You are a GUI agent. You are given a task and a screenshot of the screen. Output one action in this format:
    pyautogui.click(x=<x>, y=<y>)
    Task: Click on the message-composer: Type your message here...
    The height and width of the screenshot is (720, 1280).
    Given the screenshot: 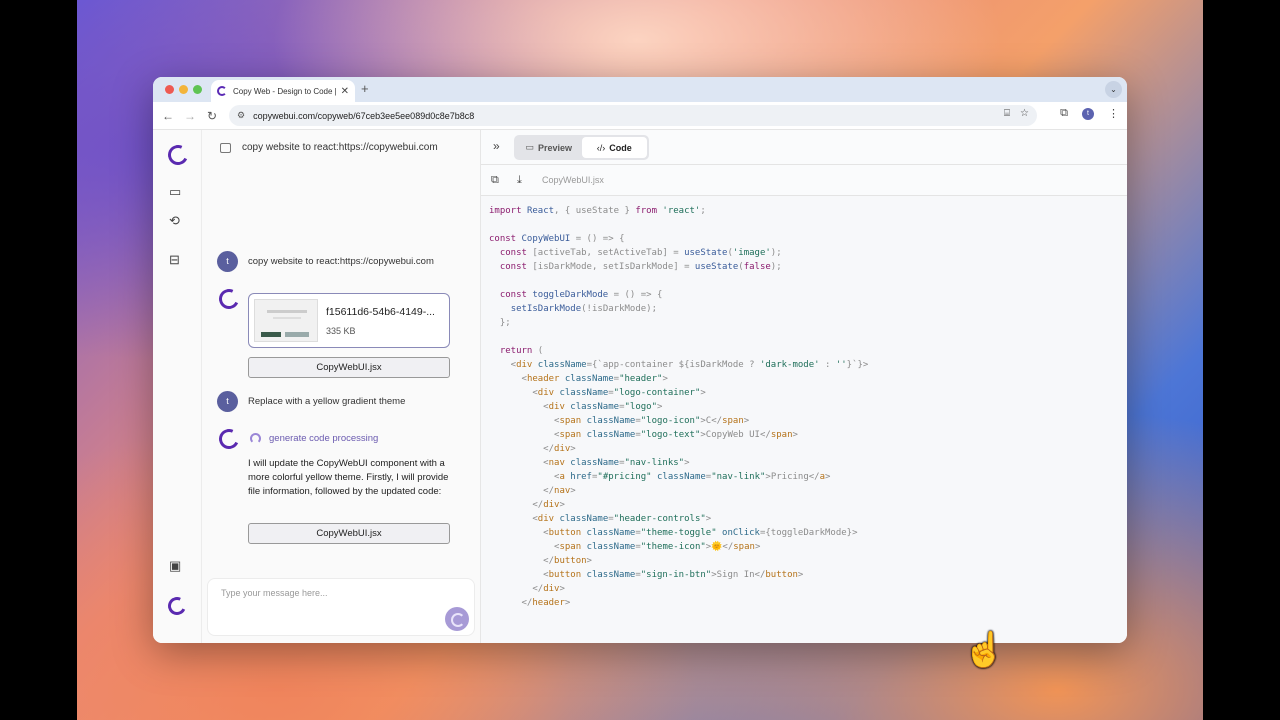 What is the action you would take?
    pyautogui.click(x=341, y=607)
    